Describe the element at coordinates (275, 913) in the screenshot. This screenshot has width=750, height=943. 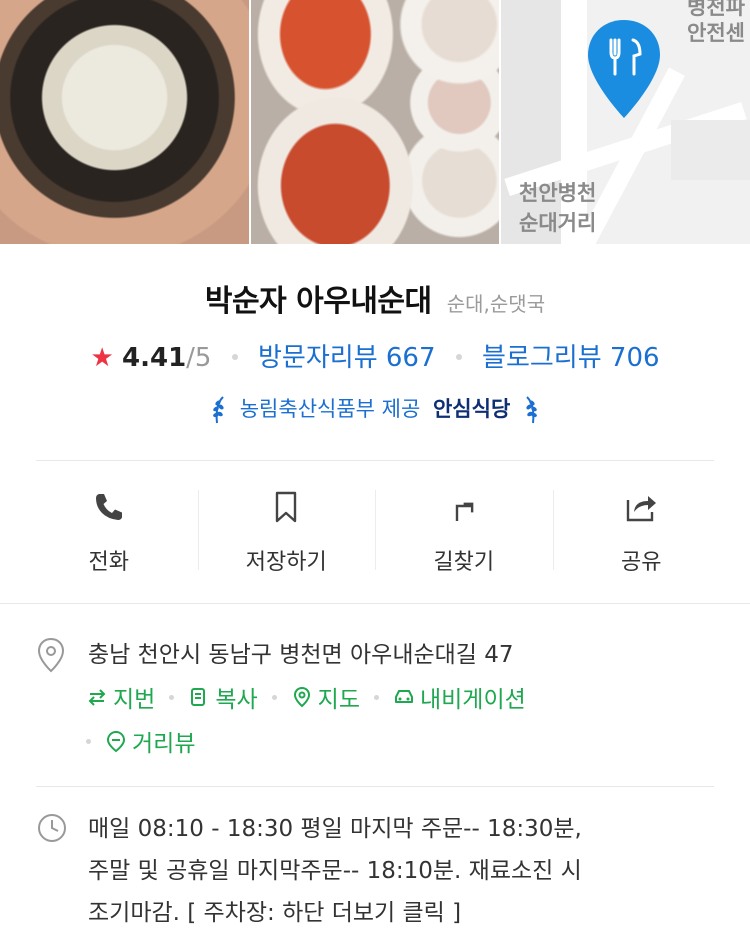
I see `hours-line-3: 조기마감. [ 주차장: 하단 더보기 클릭 ]` at that location.